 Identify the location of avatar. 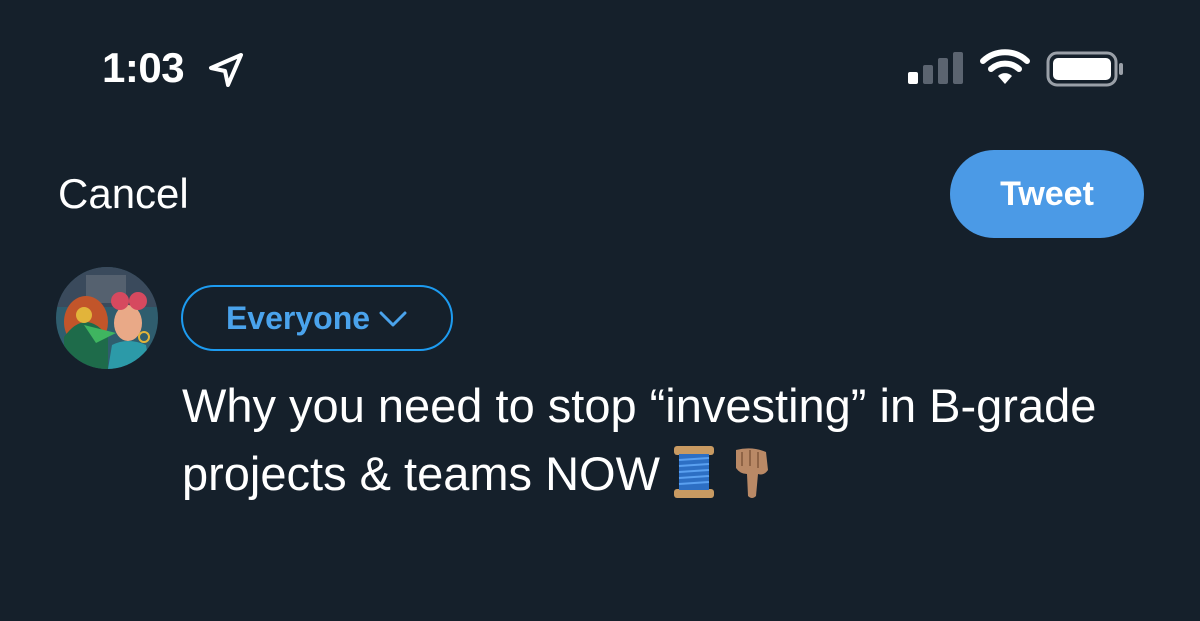
(107, 318).